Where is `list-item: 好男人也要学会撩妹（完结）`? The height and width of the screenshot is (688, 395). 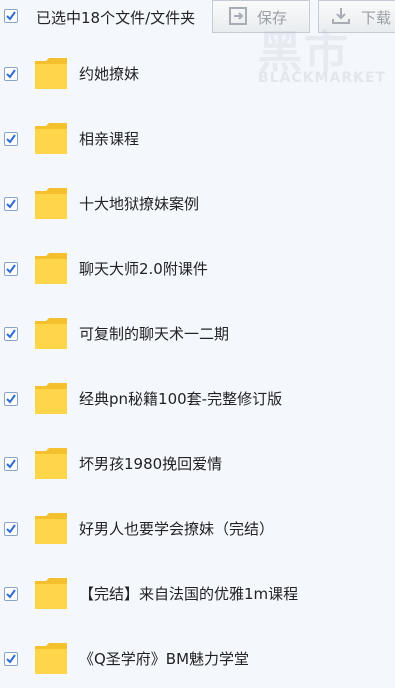 list-item: 好男人也要学会撩妹（完结） is located at coordinates (197, 528).